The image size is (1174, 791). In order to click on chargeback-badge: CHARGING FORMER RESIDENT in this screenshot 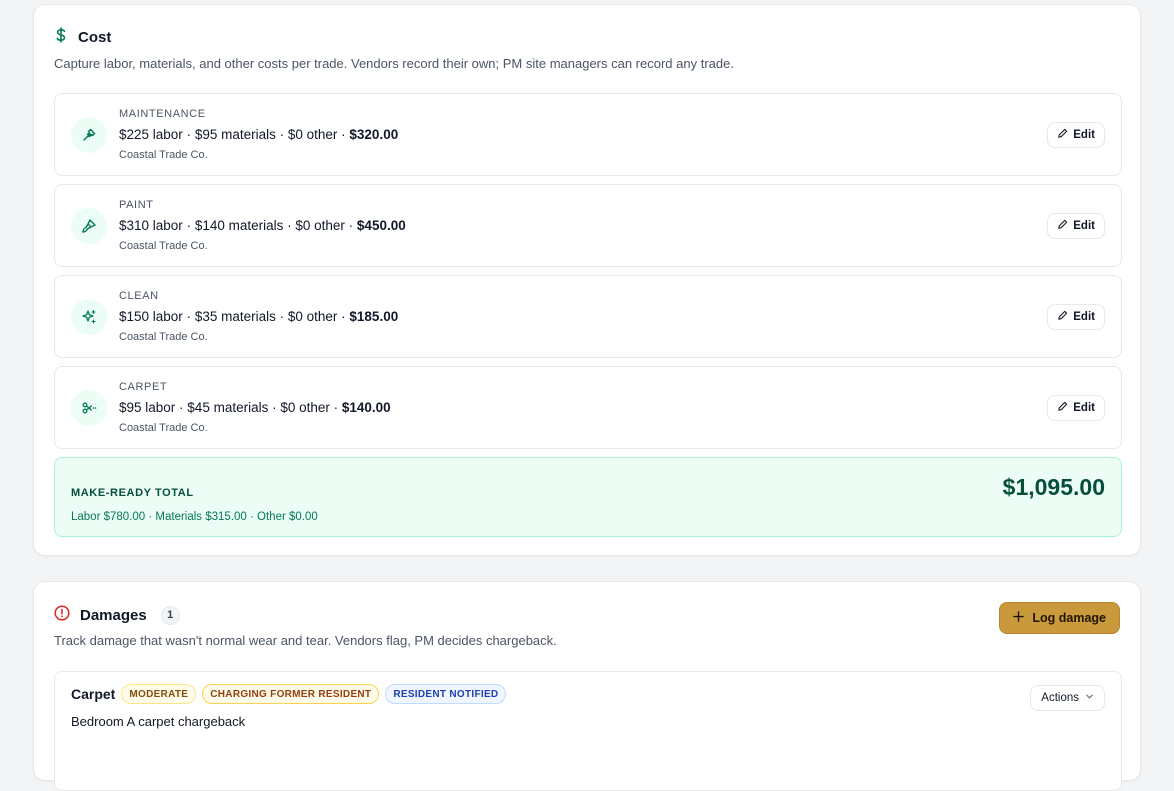, I will do `click(291, 694)`.